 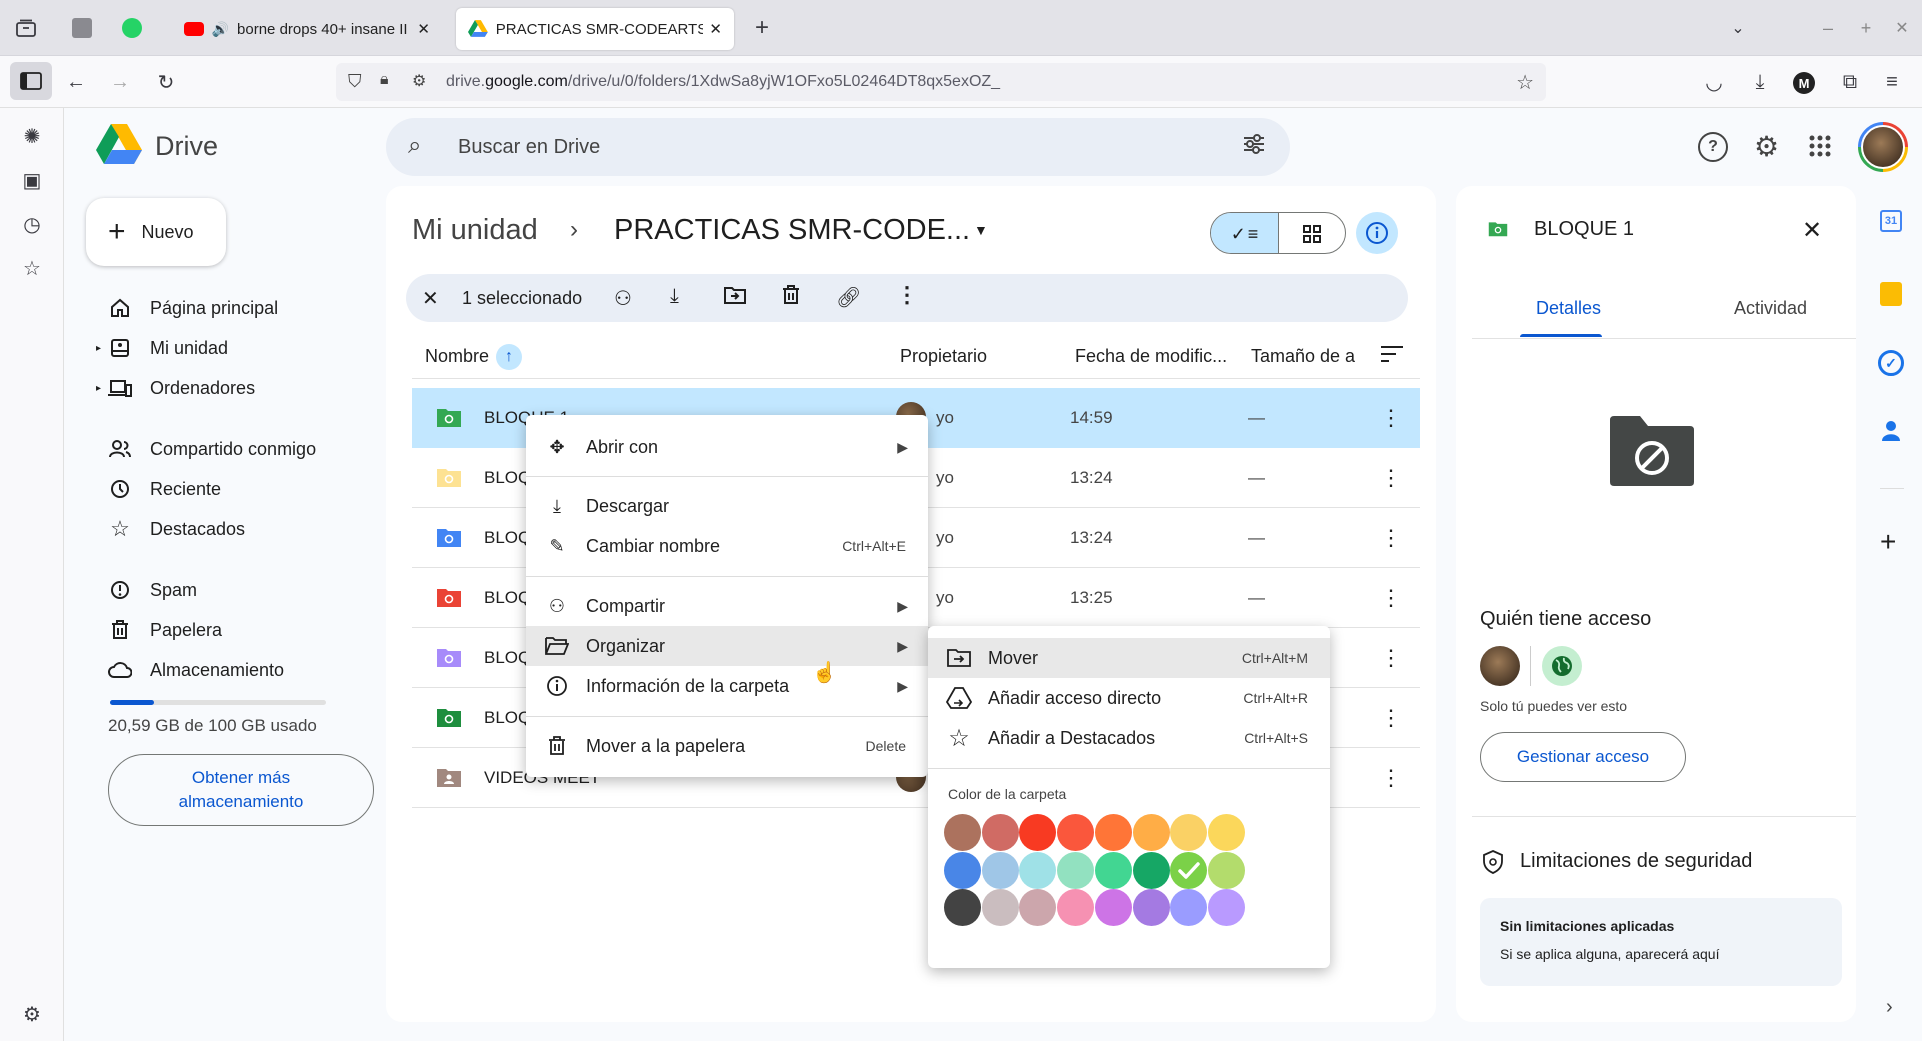 What do you see at coordinates (727, 447) in the screenshot?
I see `menu-item-open-with: ✥ Abrir con ▶` at bounding box center [727, 447].